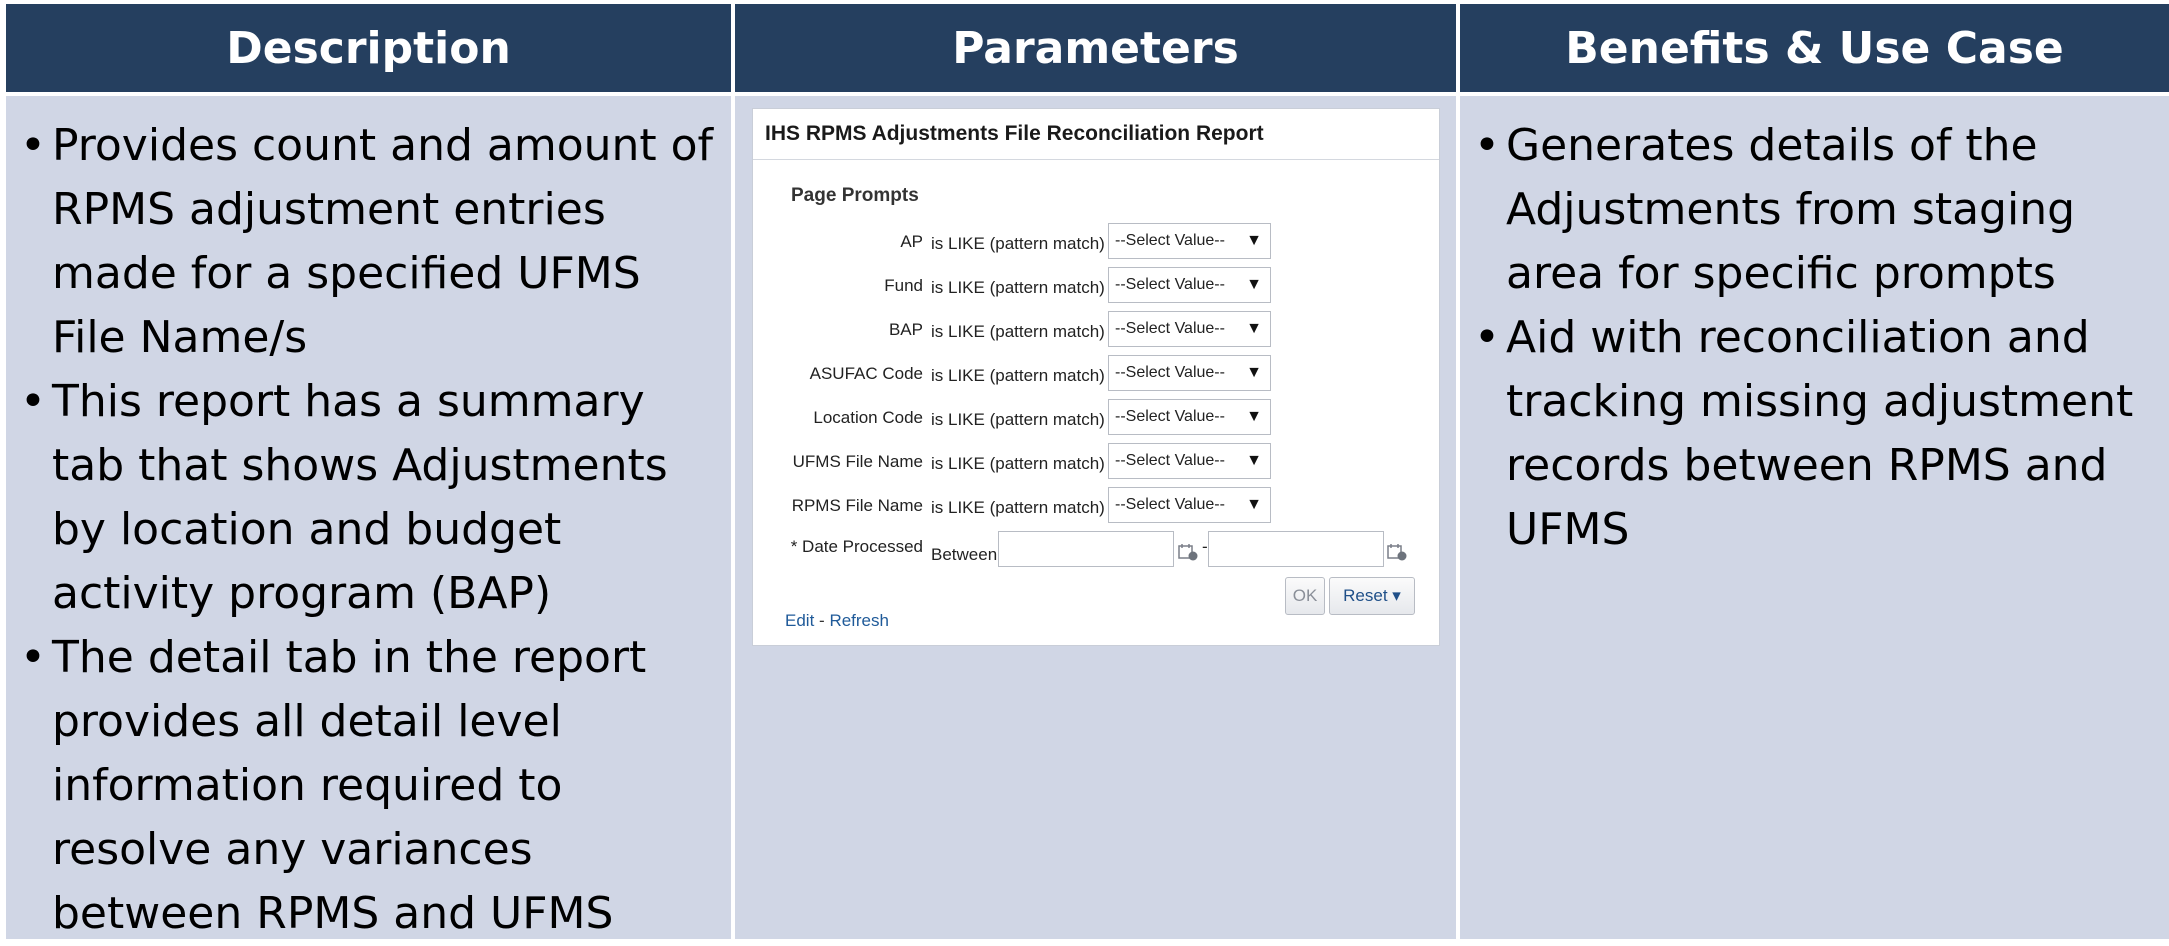  Describe the element at coordinates (868, 417) in the screenshot. I see `prompt-label: Location Code` at that location.